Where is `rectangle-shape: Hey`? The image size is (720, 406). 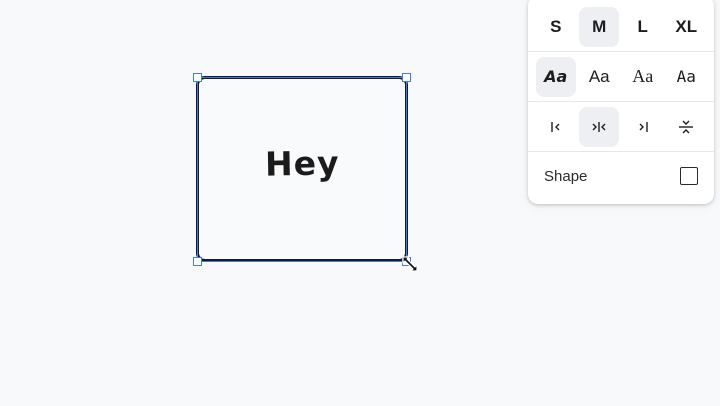 rectangle-shape: Hey is located at coordinates (302, 169).